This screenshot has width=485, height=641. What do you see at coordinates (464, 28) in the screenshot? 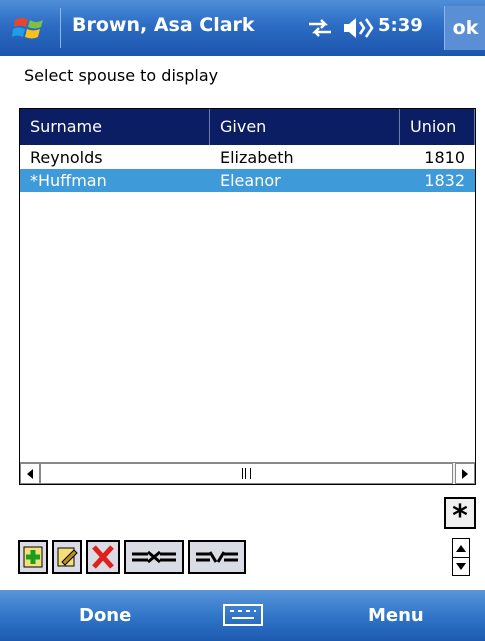
I see `ok-button: ok` at bounding box center [464, 28].